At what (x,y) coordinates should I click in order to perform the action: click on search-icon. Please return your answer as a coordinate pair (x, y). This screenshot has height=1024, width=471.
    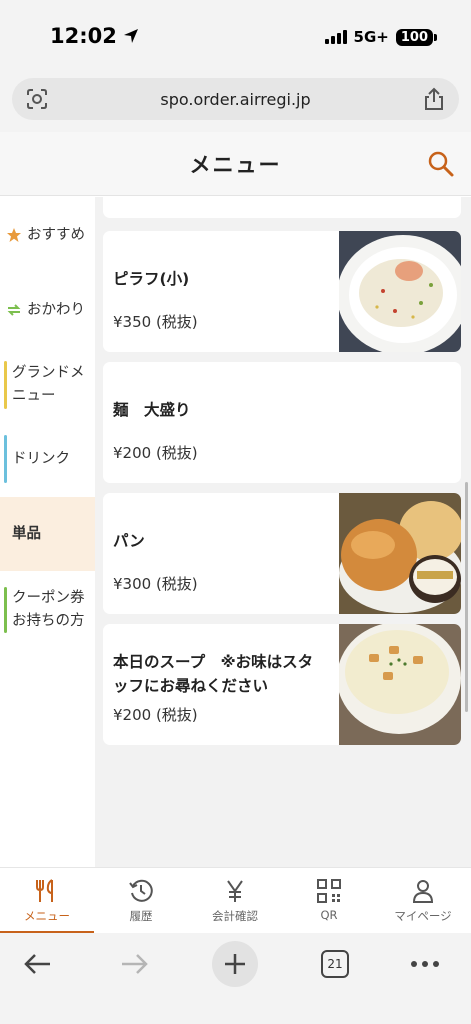
    Looking at the image, I should click on (441, 164).